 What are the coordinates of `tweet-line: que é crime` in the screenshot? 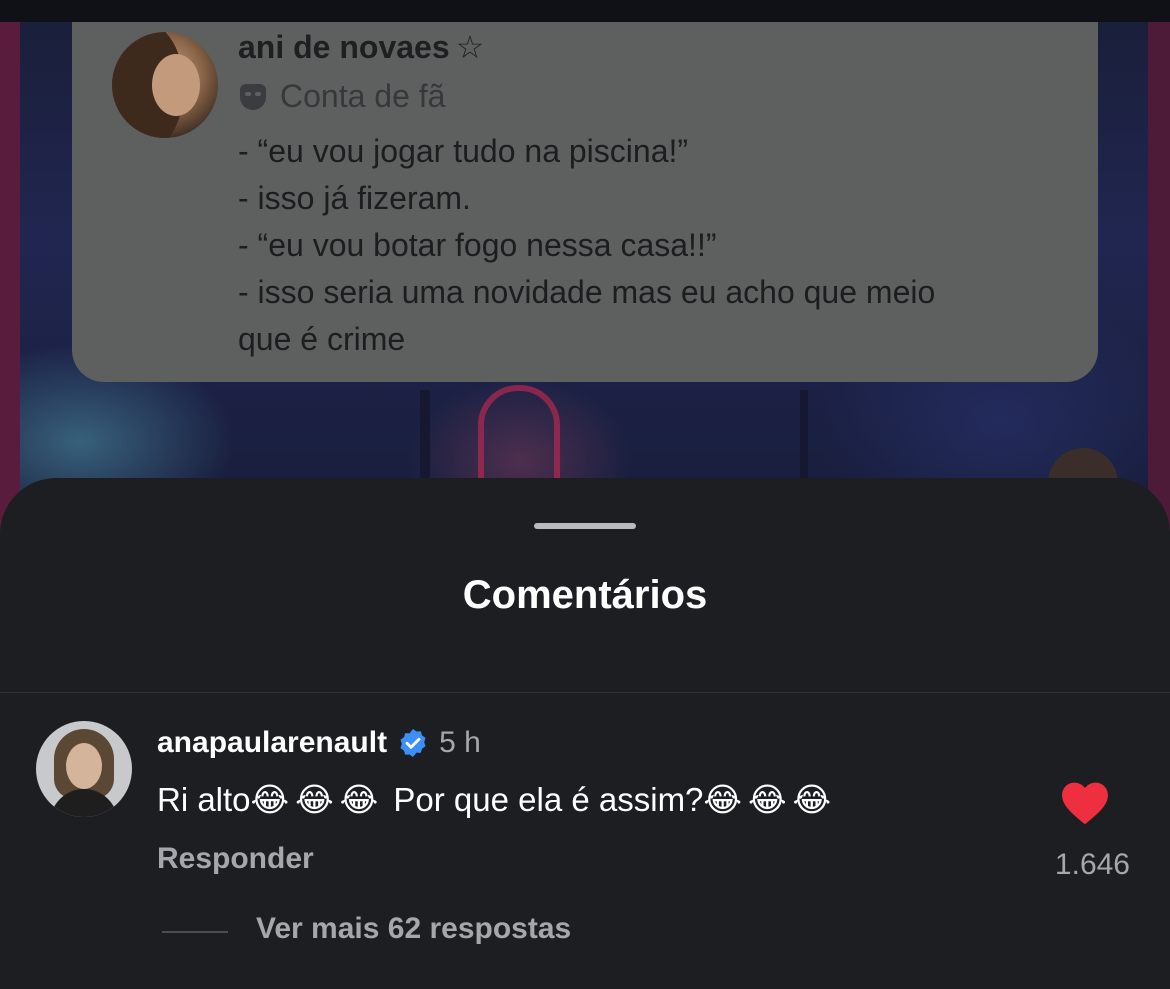 It's located at (322, 339).